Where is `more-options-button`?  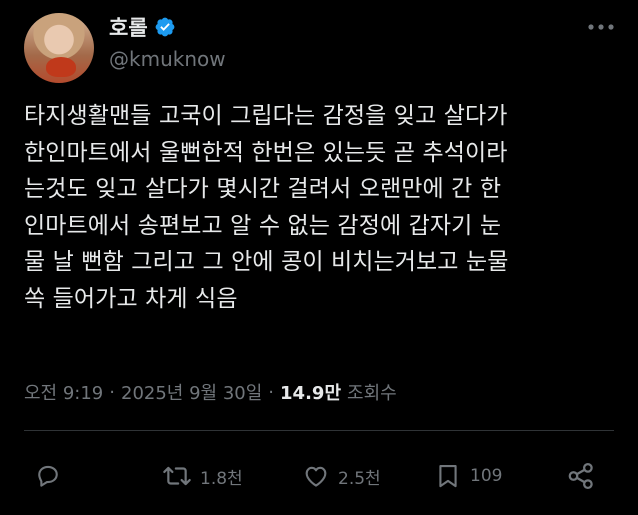
more-options-button is located at coordinates (601, 27).